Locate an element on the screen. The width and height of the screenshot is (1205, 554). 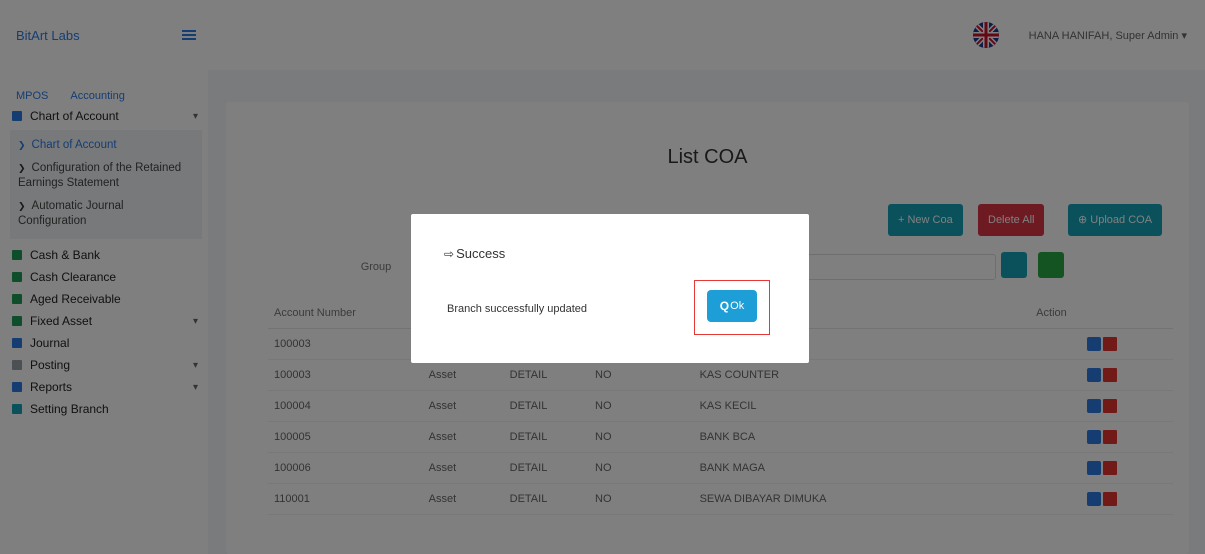
ok-button: Q Ok is located at coordinates (732, 306).